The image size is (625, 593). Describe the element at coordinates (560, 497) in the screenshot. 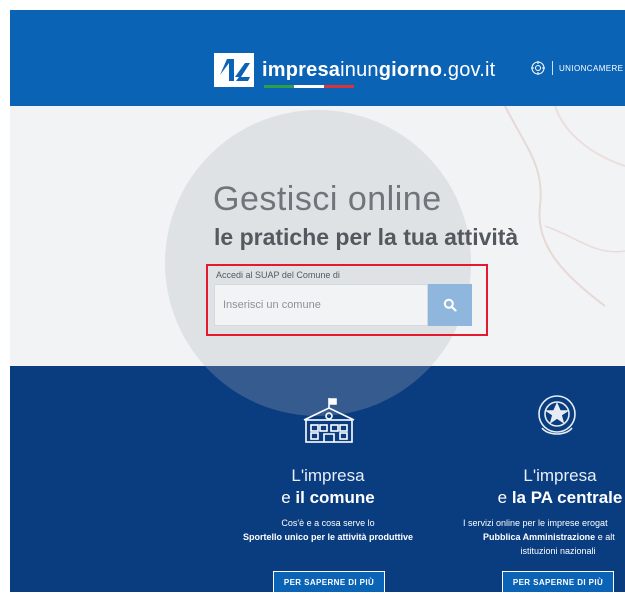

I see `pa-subtitle: e la PA centrale` at that location.